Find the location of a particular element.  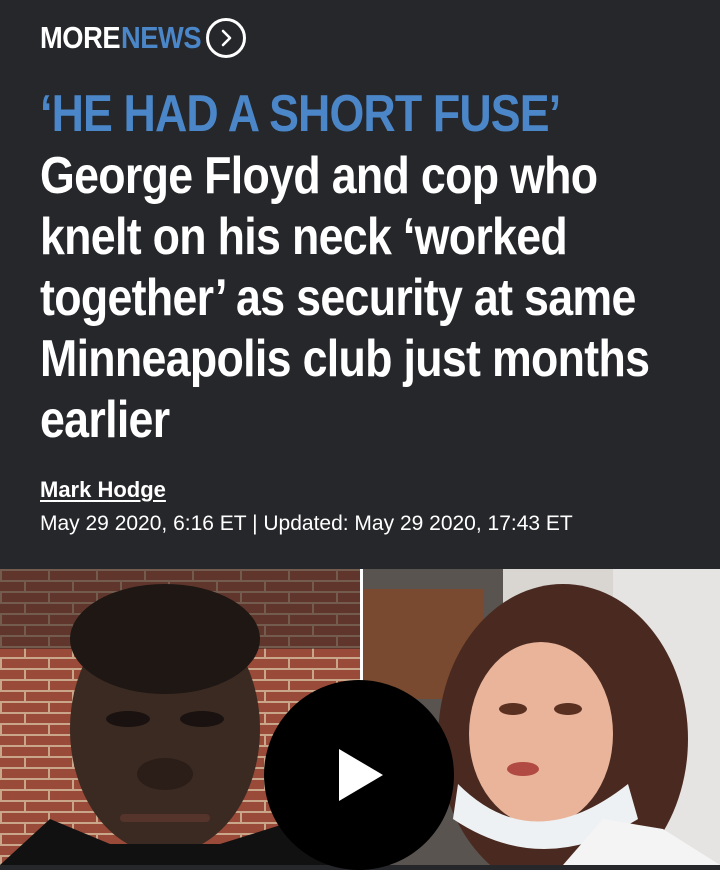

publish-date: May 29 2020, 6:16 ET | Updated is located at coordinates (306, 523).